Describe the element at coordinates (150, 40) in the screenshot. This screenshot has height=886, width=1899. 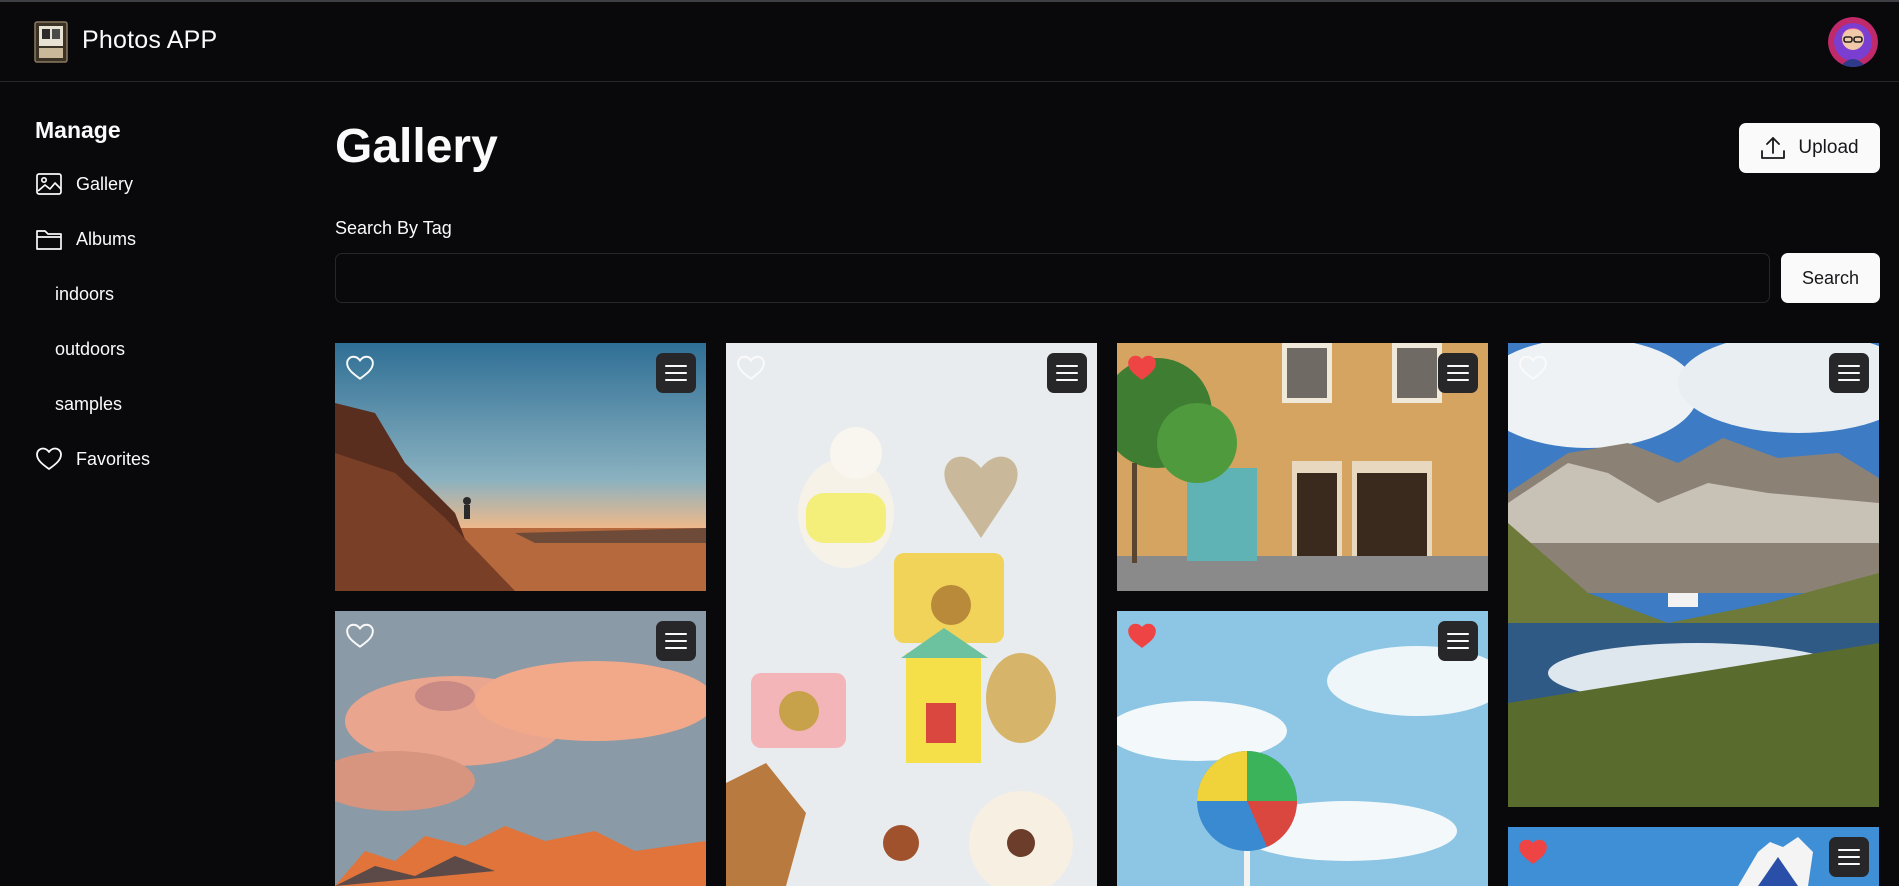
I see `app-title: Photos APP` at that location.